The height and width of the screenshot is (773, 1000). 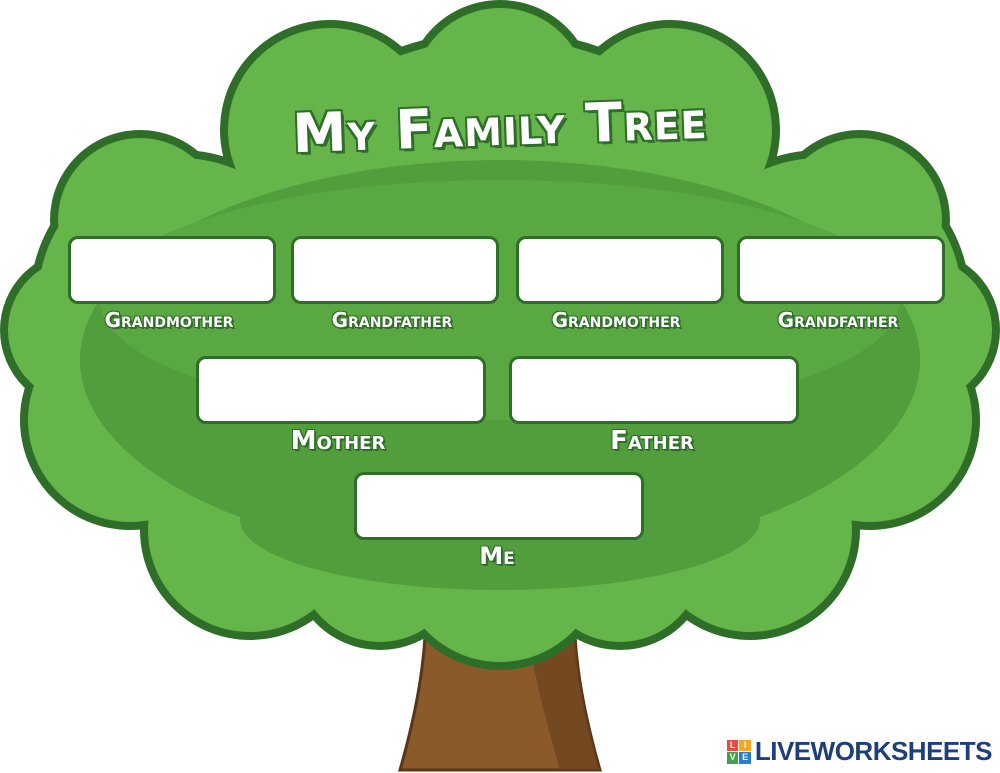 What do you see at coordinates (738, 751) in the screenshot?
I see `brand-logo-icon: L I V E` at bounding box center [738, 751].